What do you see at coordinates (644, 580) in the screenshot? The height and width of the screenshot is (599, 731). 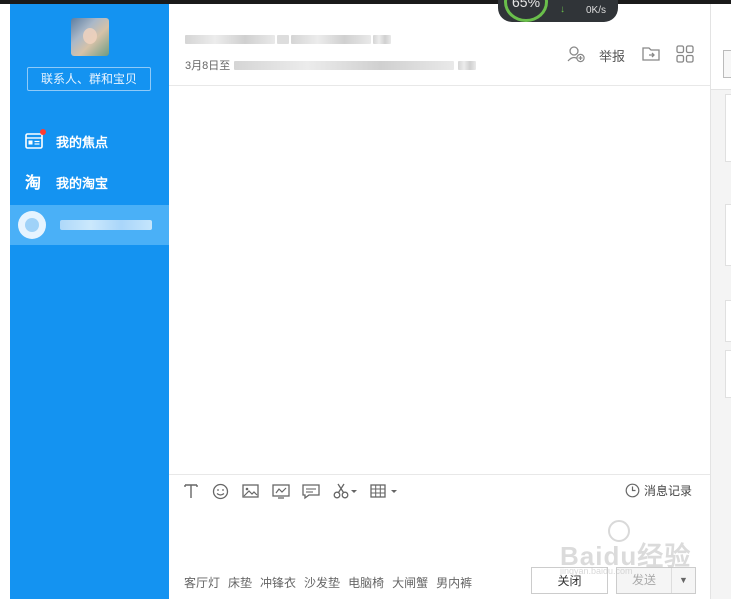 I see `send-button: 发送` at bounding box center [644, 580].